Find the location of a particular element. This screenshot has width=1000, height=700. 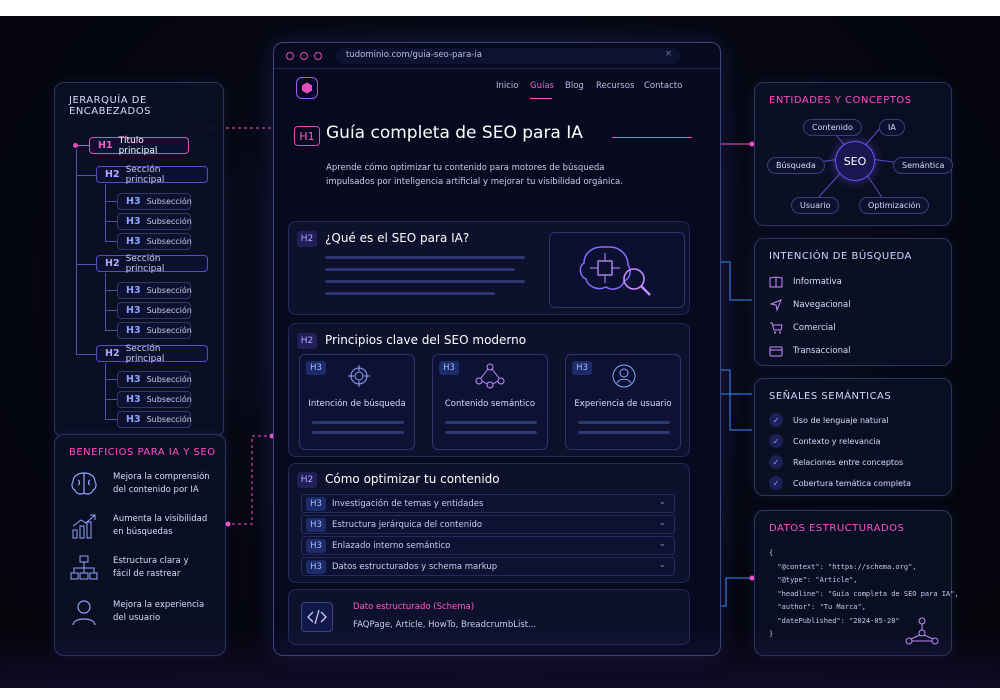

h1-connector is located at coordinates (83, 145).